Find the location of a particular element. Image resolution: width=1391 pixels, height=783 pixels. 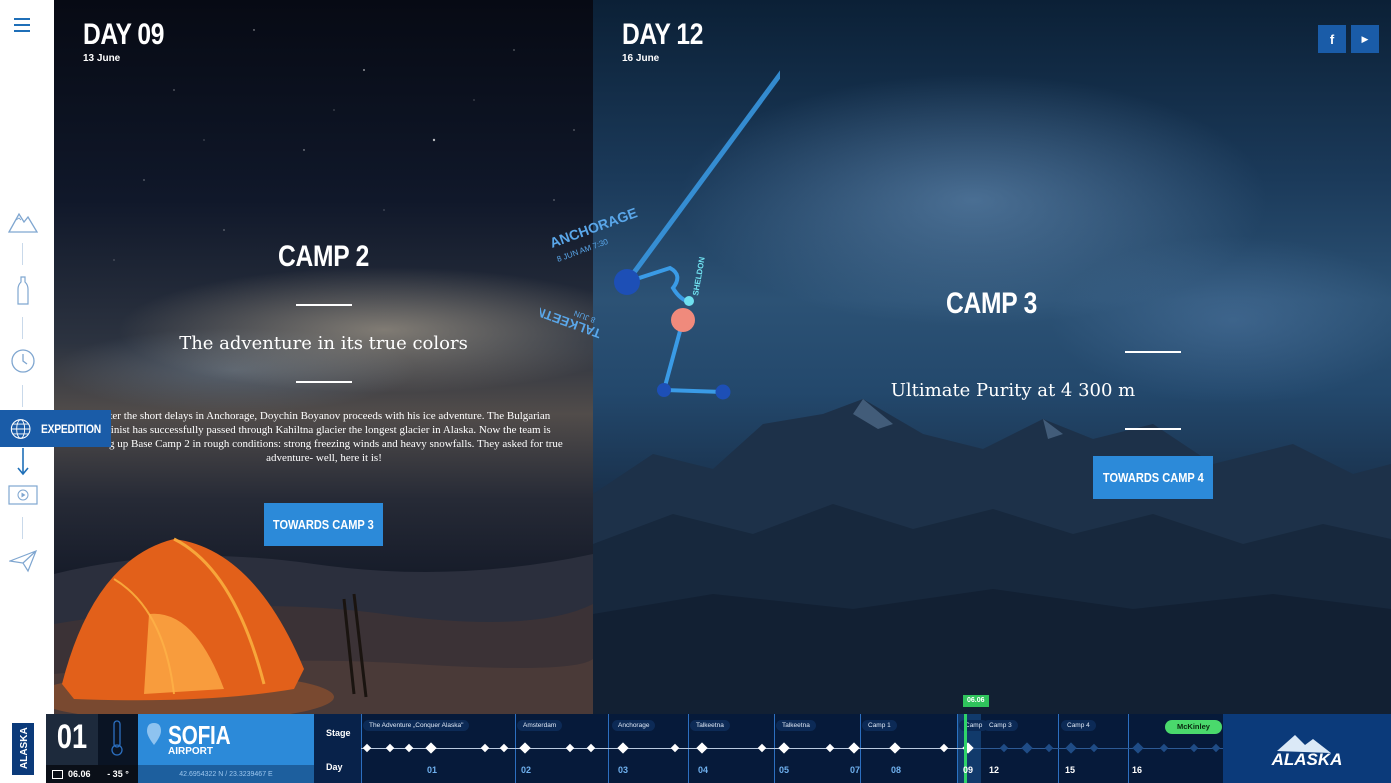

day-date: 16 June is located at coordinates (641, 58).